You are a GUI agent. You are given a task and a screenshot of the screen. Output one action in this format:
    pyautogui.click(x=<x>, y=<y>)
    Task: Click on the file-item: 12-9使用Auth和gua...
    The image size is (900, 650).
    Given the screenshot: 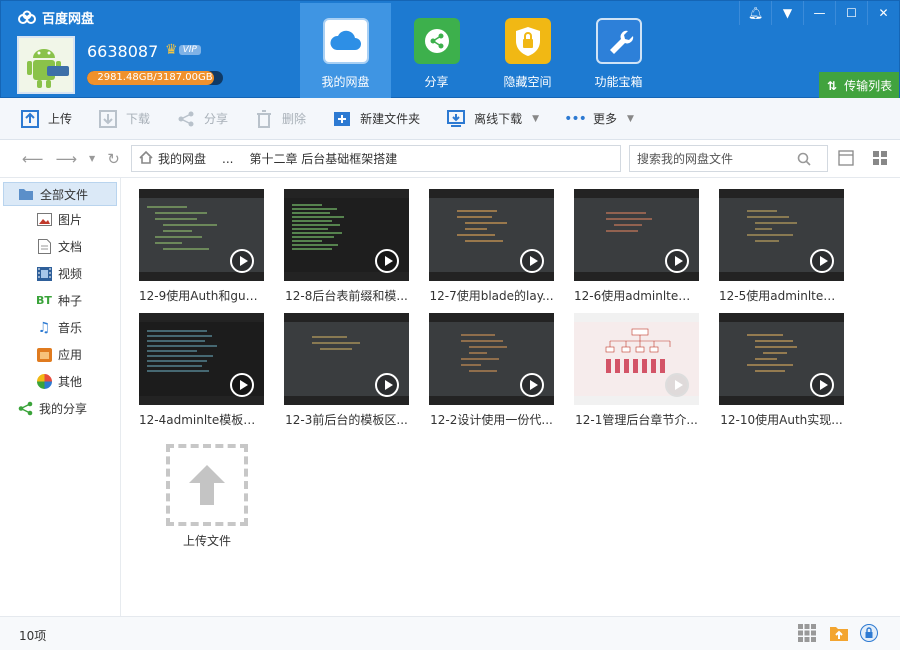 What is the action you would take?
    pyautogui.click(x=201, y=246)
    